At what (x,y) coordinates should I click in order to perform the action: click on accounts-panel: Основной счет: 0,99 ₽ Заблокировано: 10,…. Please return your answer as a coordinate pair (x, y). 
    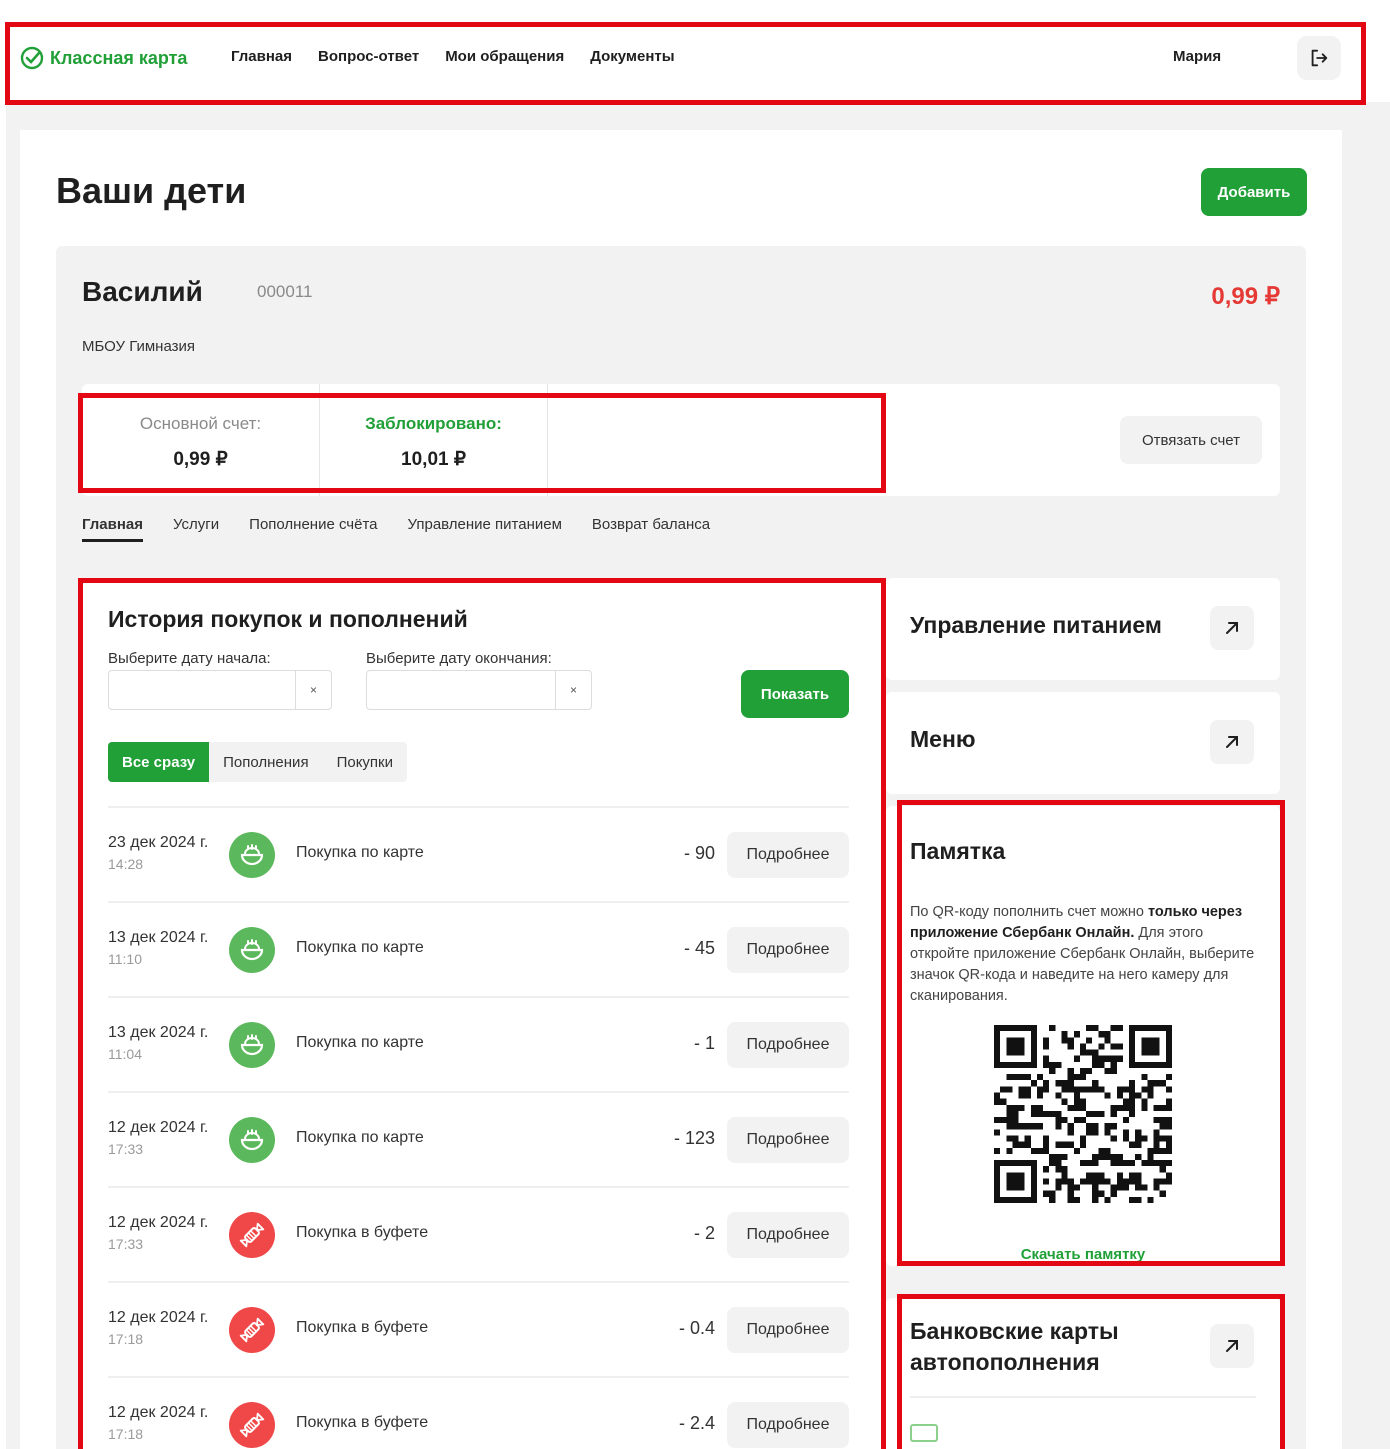
    Looking at the image, I should click on (681, 440).